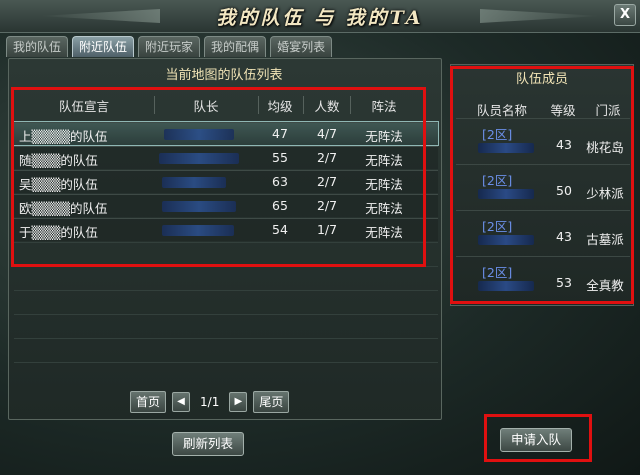  I want to click on pagination: 首页 ◀ 1/1 ▶ 尾页, so click(210, 402).